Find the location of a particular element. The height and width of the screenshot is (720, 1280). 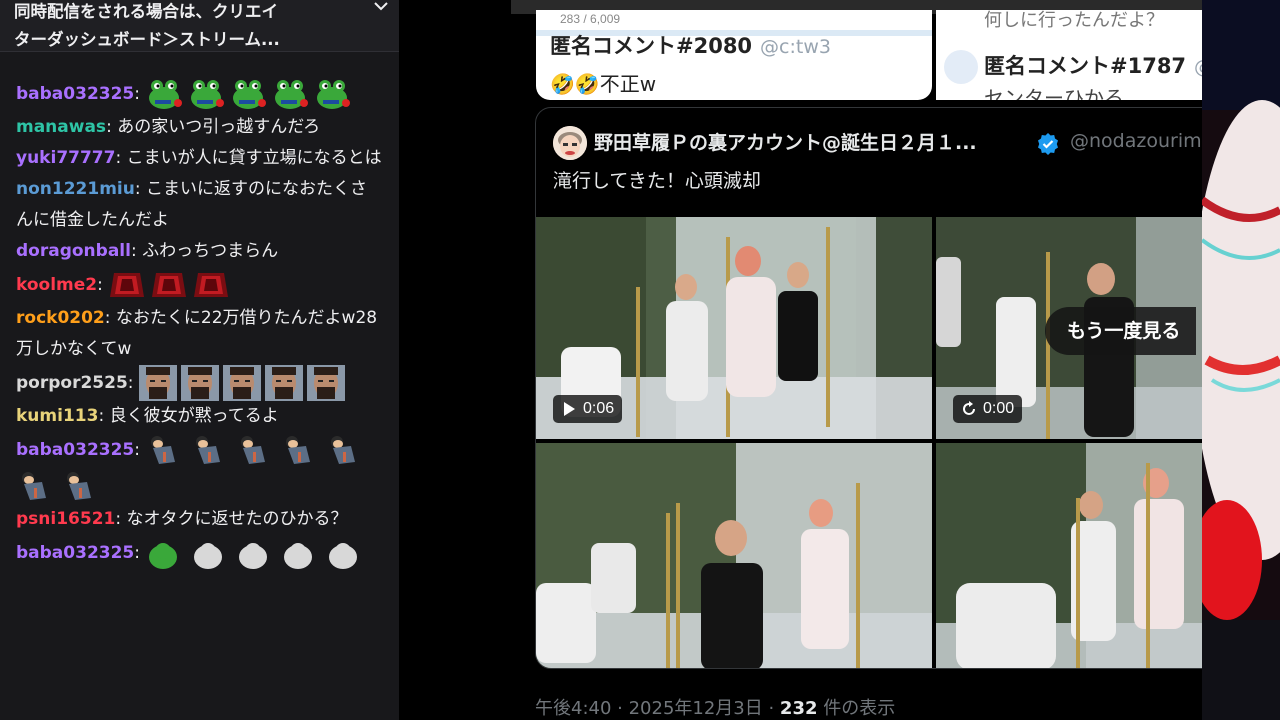

waterfall-photo is located at coordinates (1069, 555).